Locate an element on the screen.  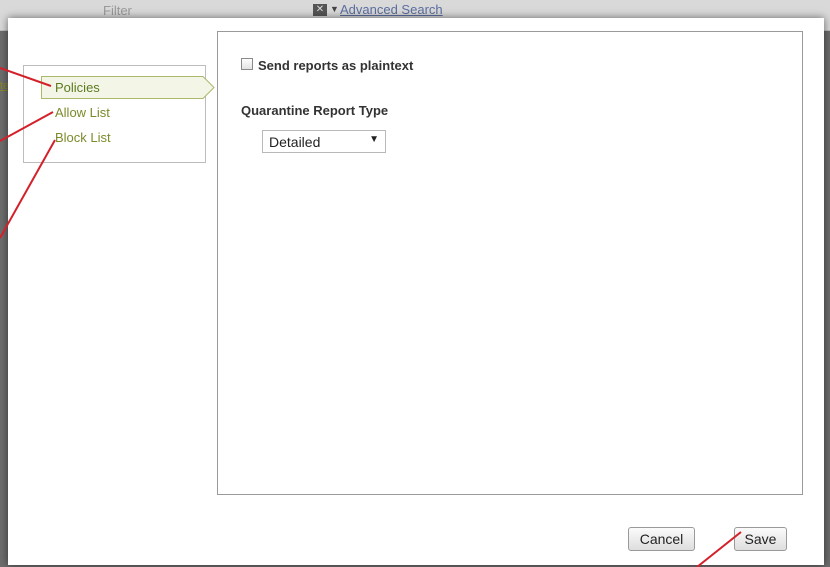
plaintext-checkbox is located at coordinates (247, 64).